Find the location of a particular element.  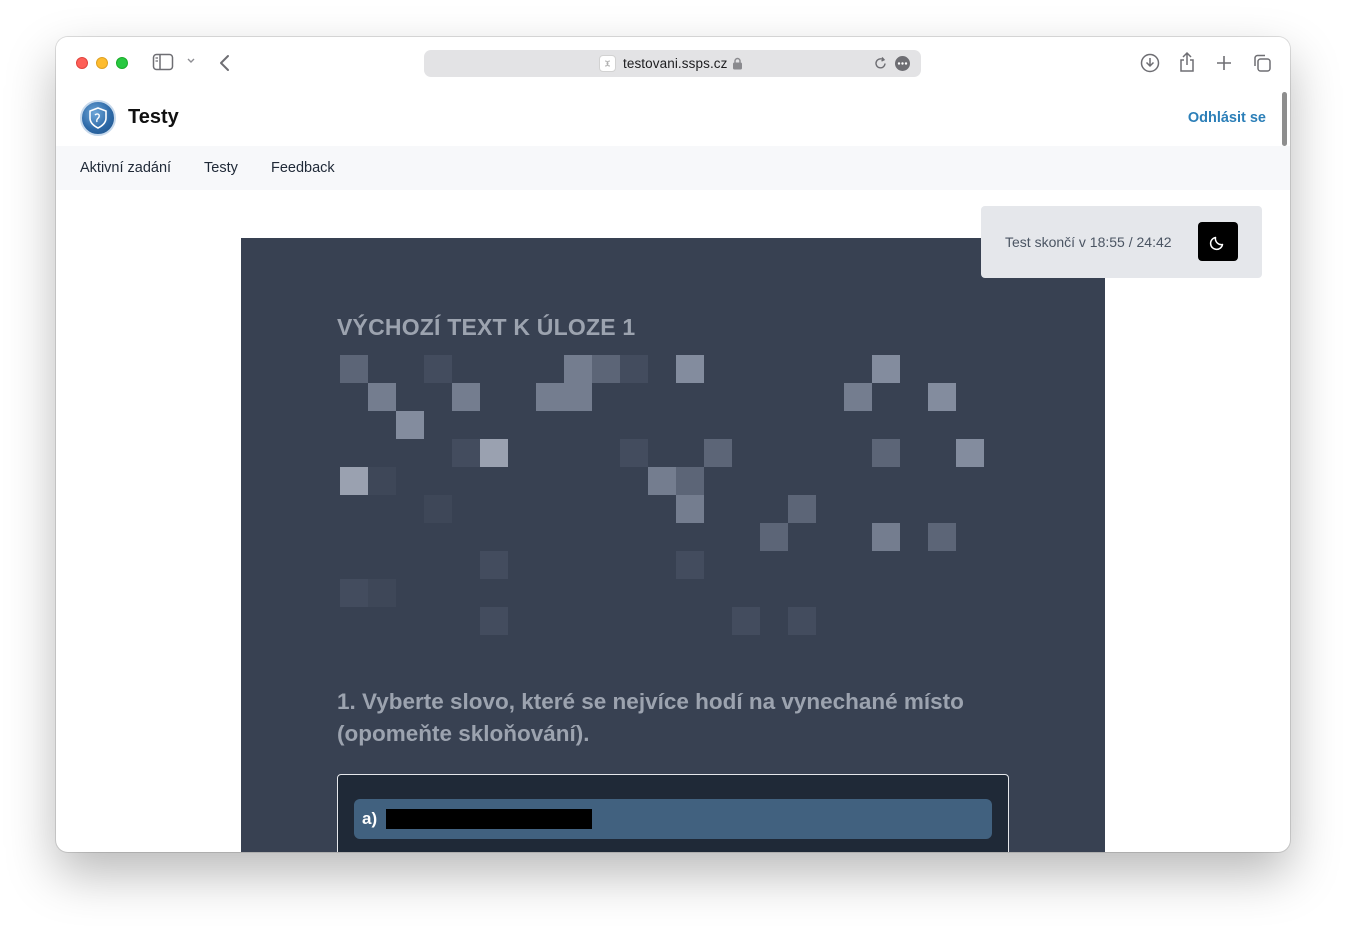

nav-item-feedback: Feedback is located at coordinates (303, 168).